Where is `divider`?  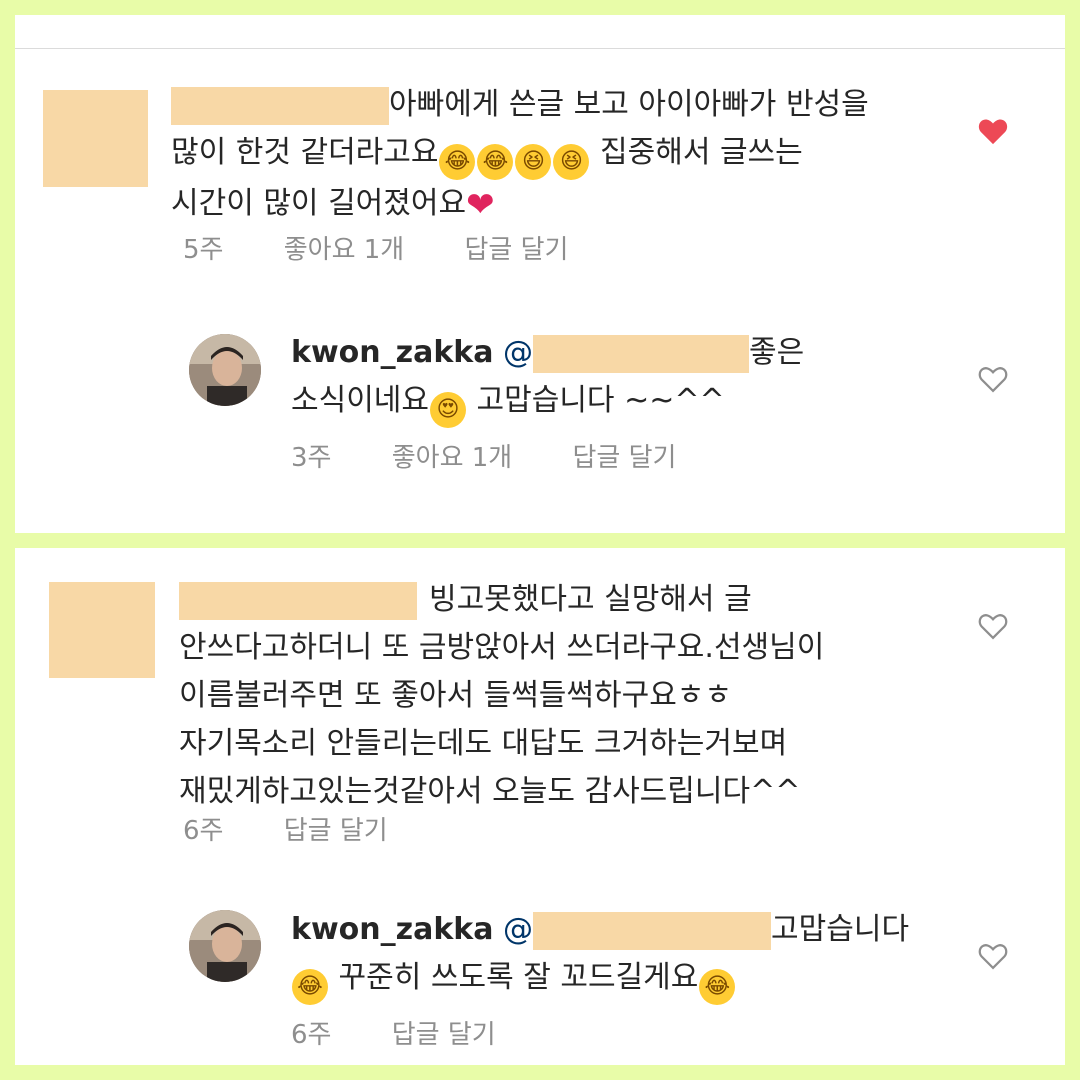 divider is located at coordinates (540, 48).